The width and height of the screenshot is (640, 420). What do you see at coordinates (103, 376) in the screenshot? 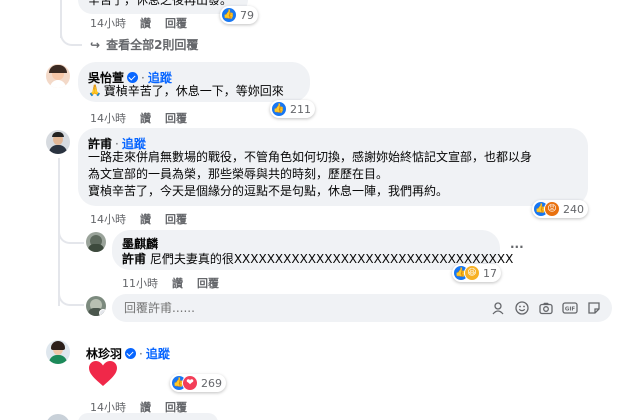
I see `heart-emoji-icon` at bounding box center [103, 376].